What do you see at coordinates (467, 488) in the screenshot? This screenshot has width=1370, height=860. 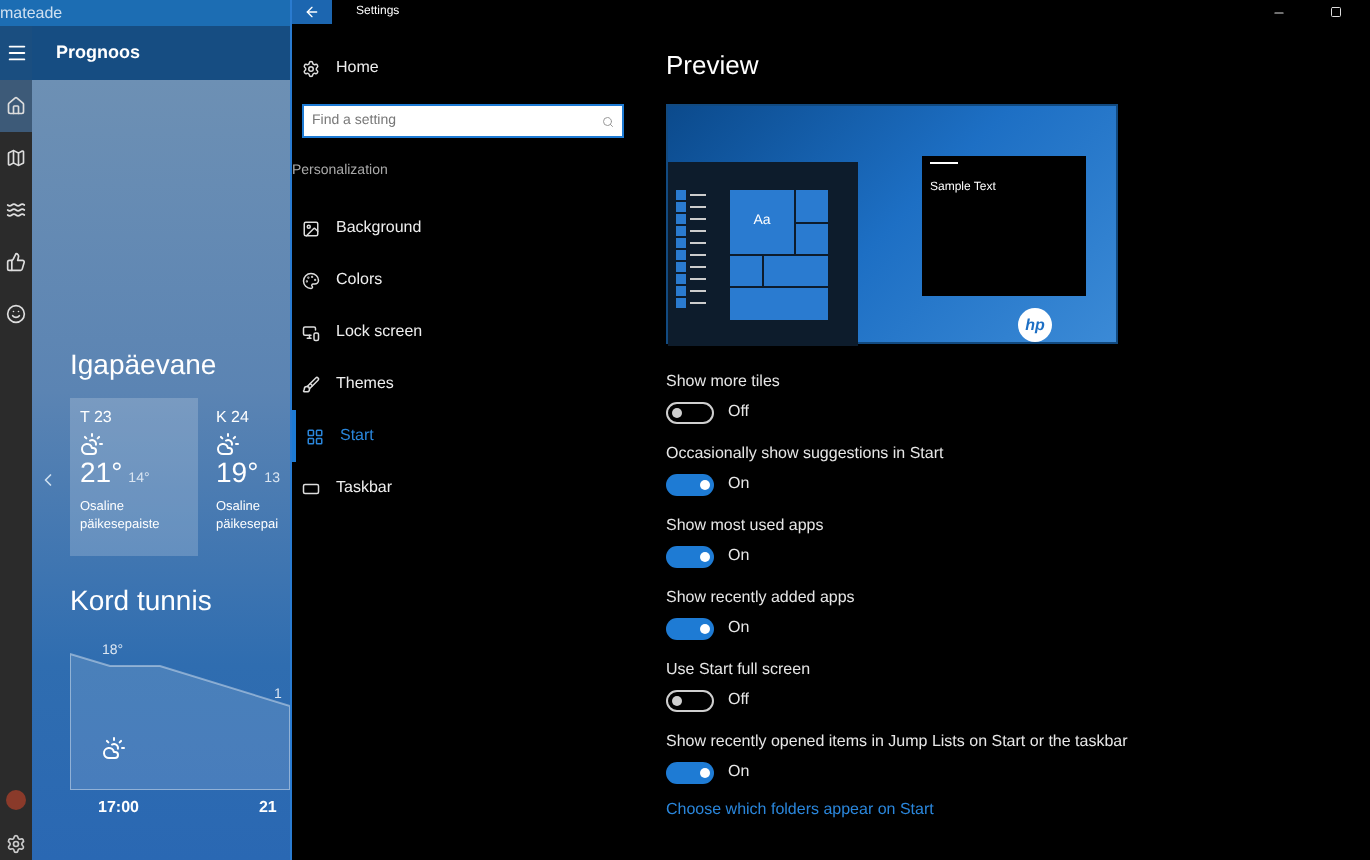 I see `nav-item: Taskbar` at bounding box center [467, 488].